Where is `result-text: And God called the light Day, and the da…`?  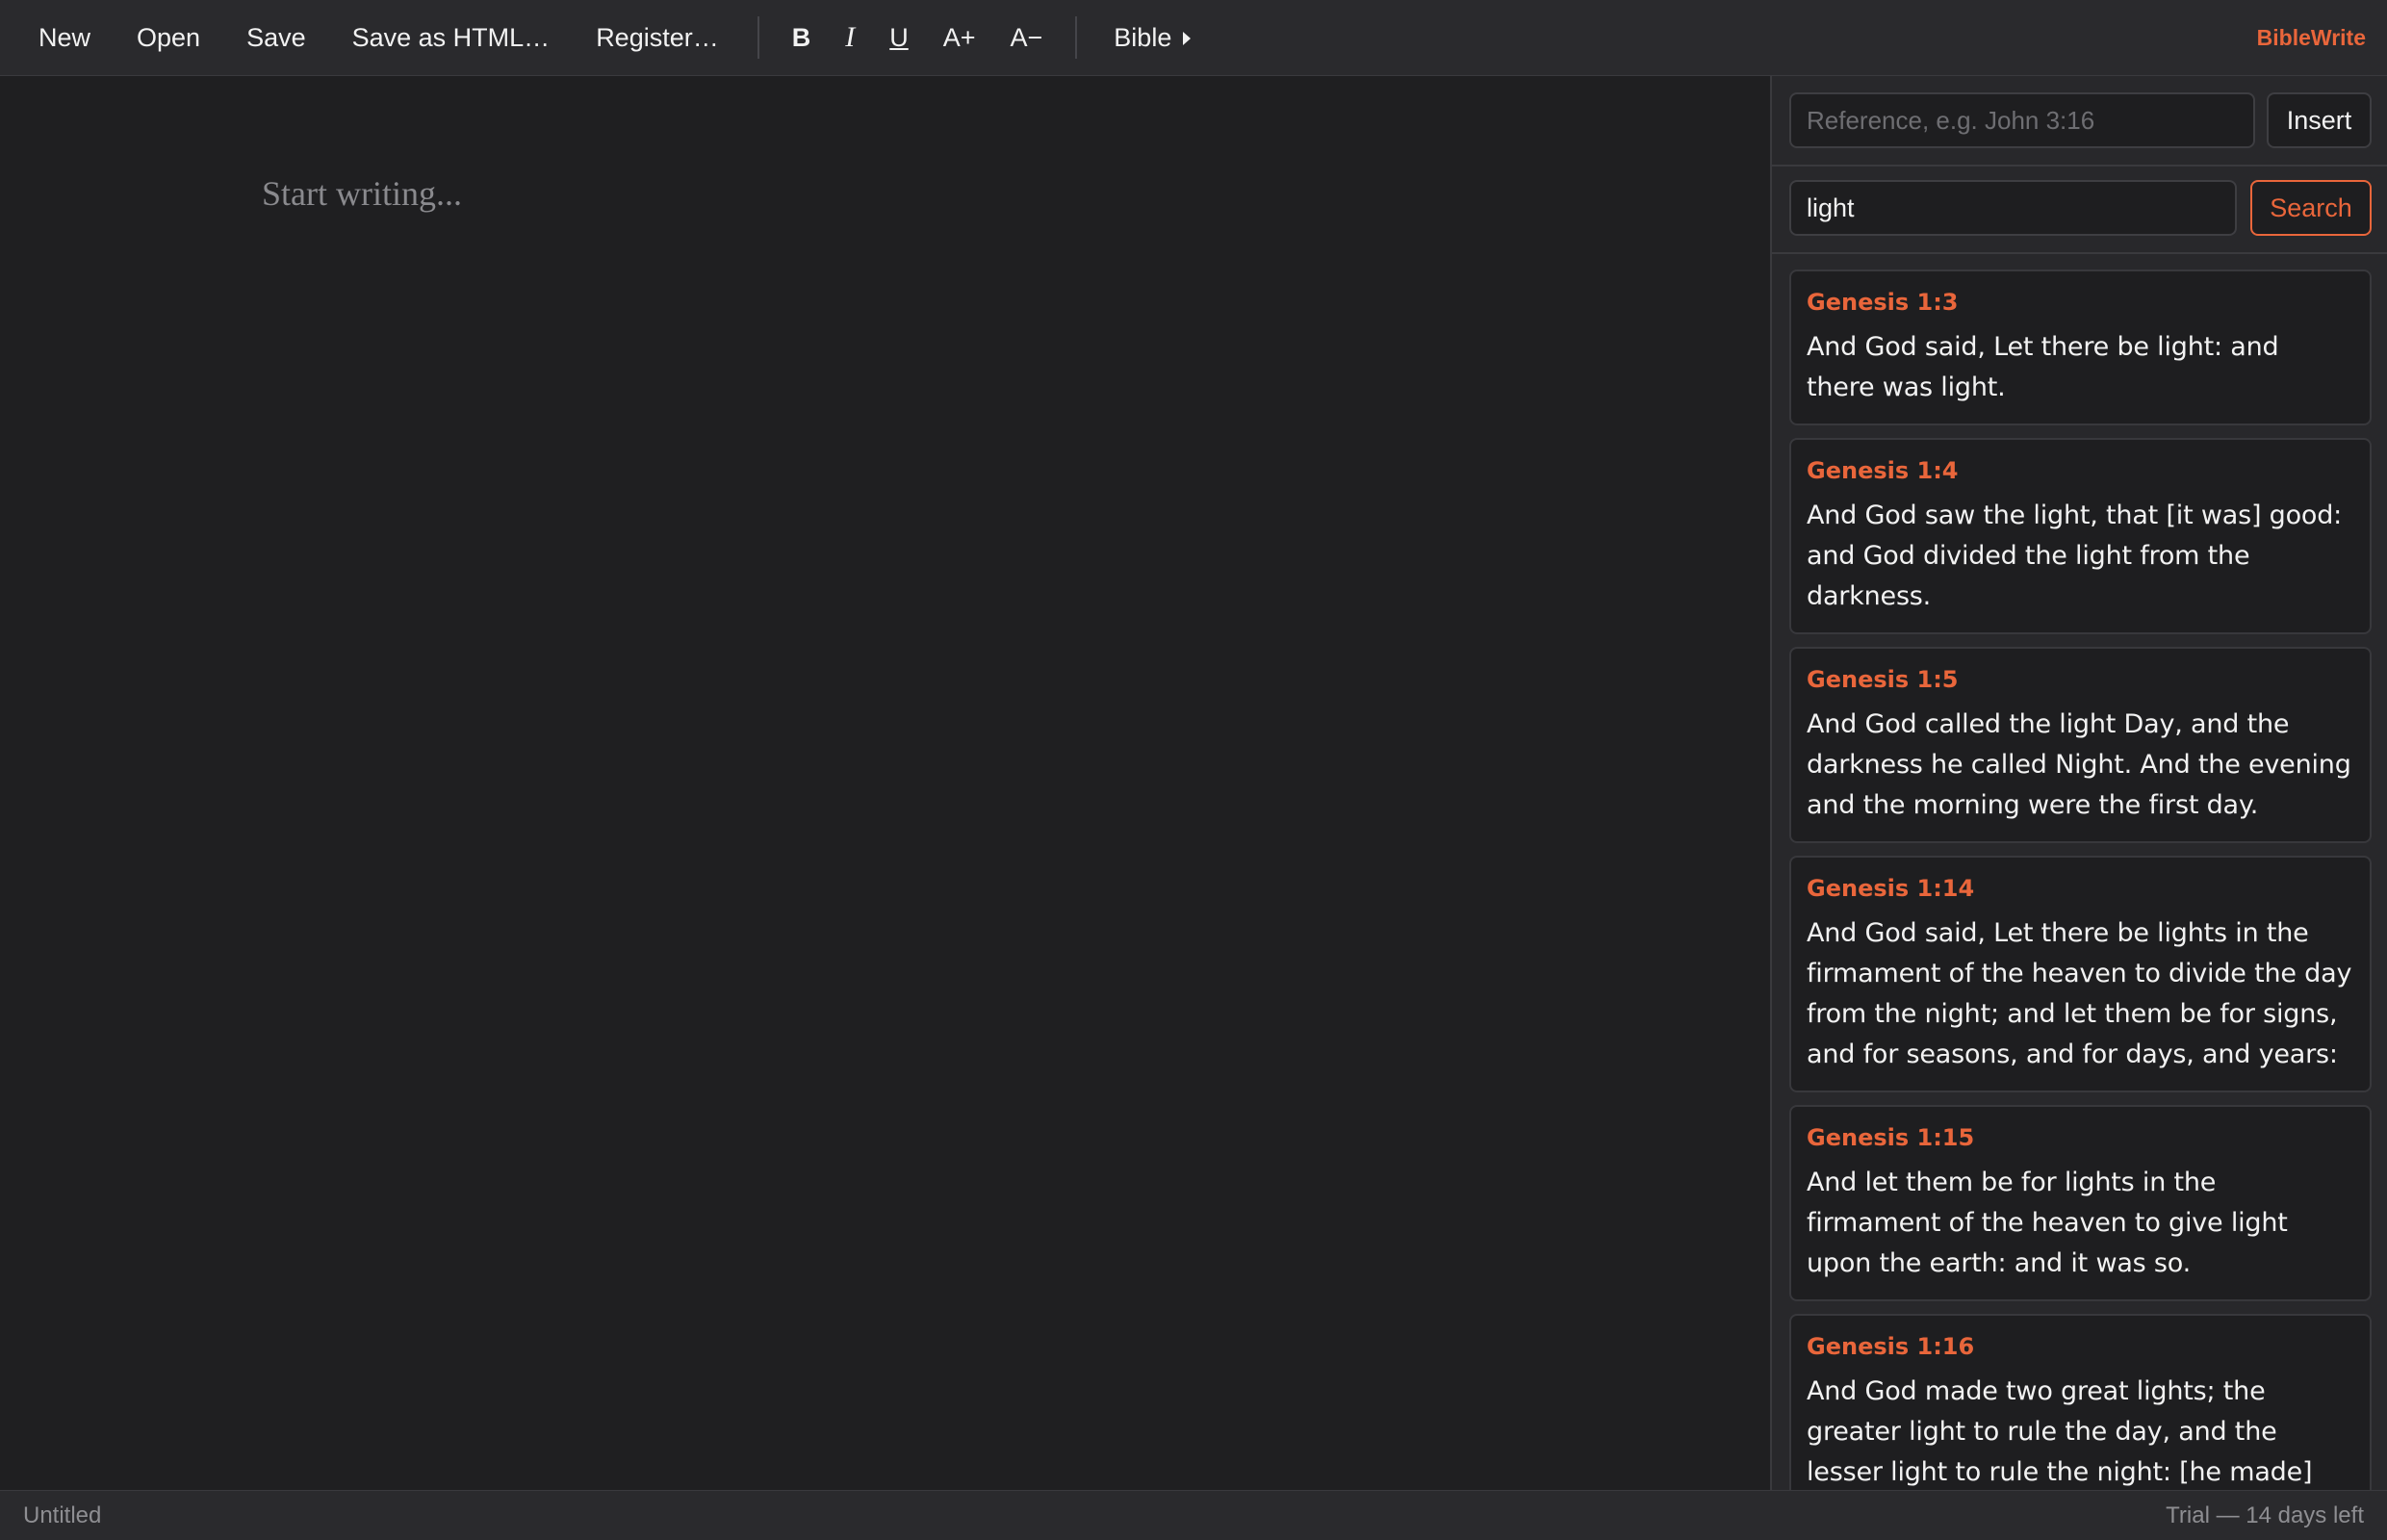
result-text: And God called the light Day, and the da… is located at coordinates (2079, 764).